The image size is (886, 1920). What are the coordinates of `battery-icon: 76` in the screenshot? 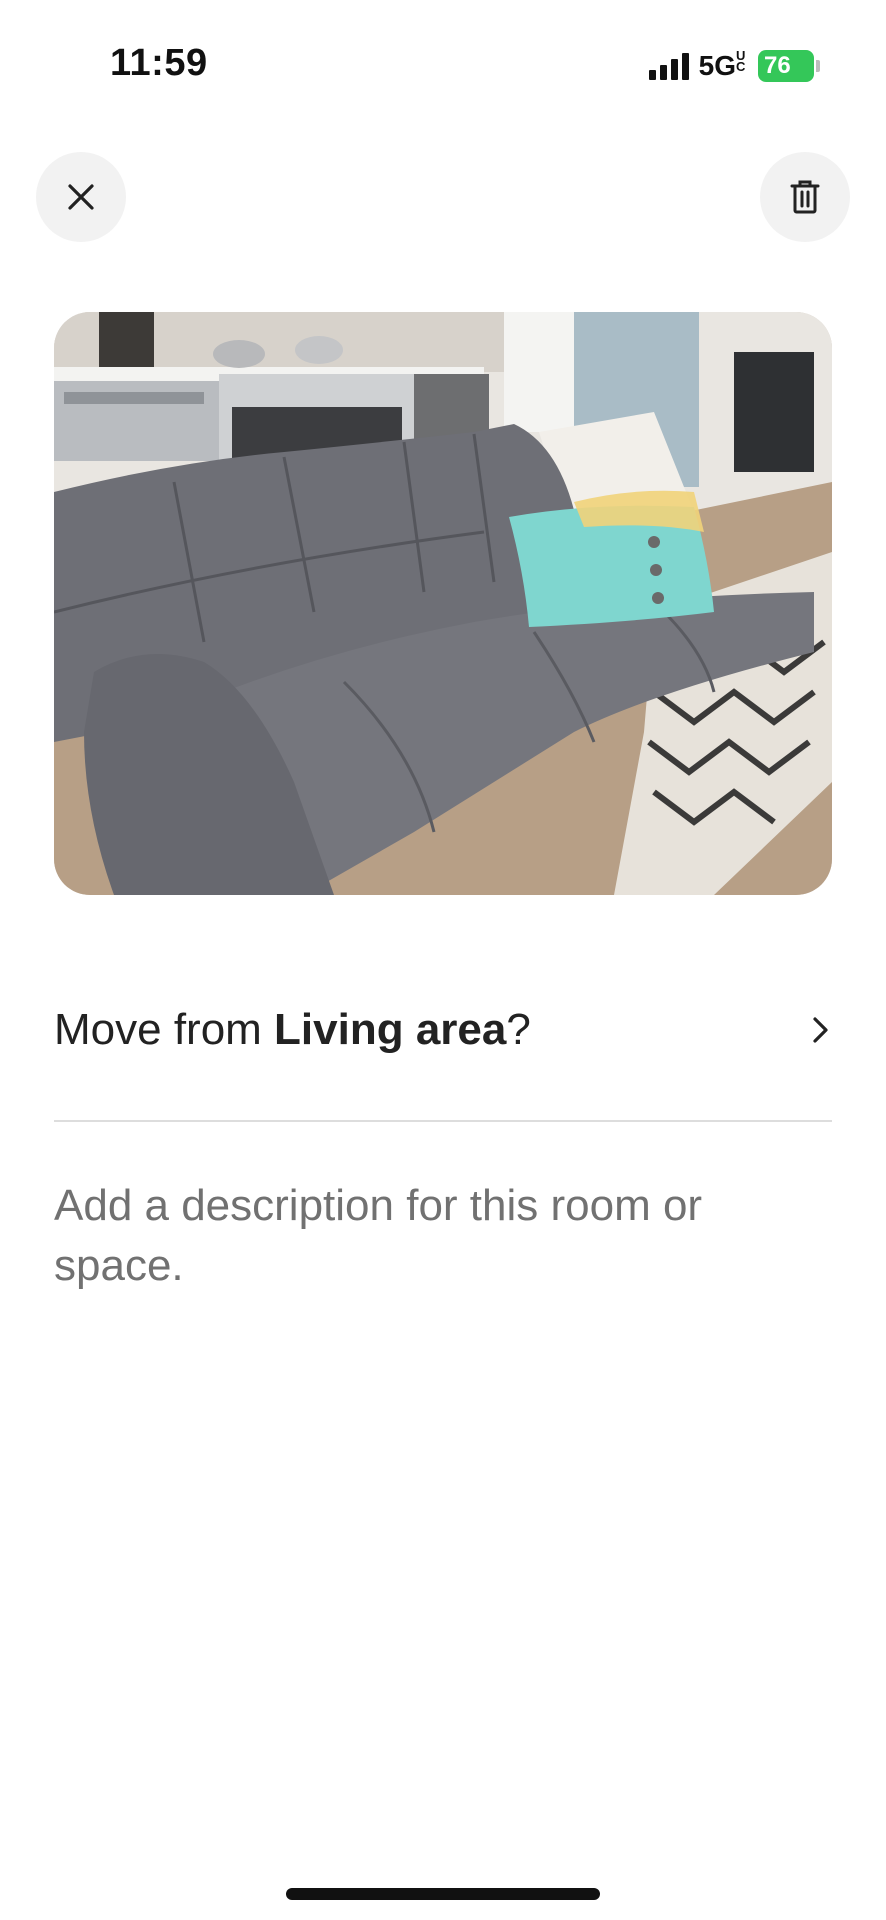 It's located at (789, 66).